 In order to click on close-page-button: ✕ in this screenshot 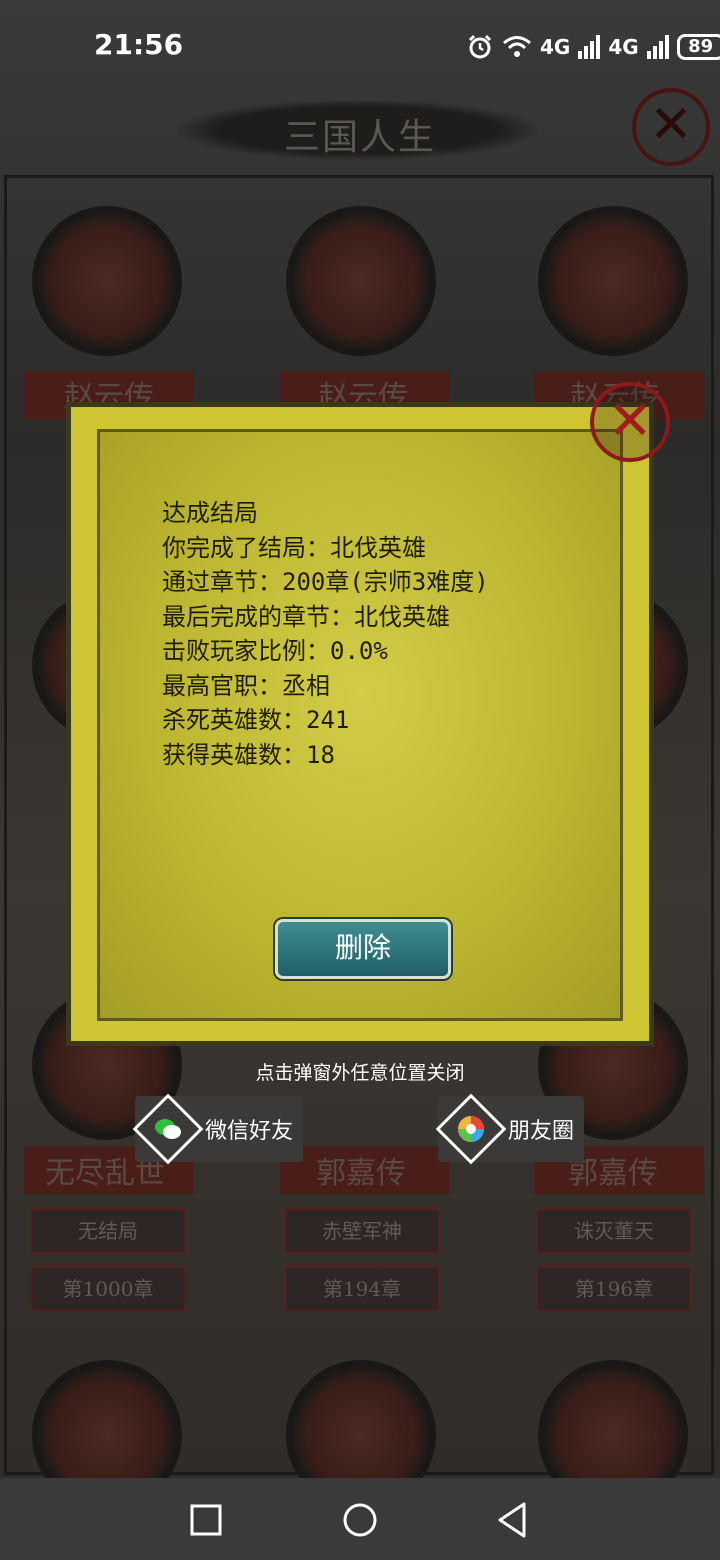, I will do `click(671, 127)`.